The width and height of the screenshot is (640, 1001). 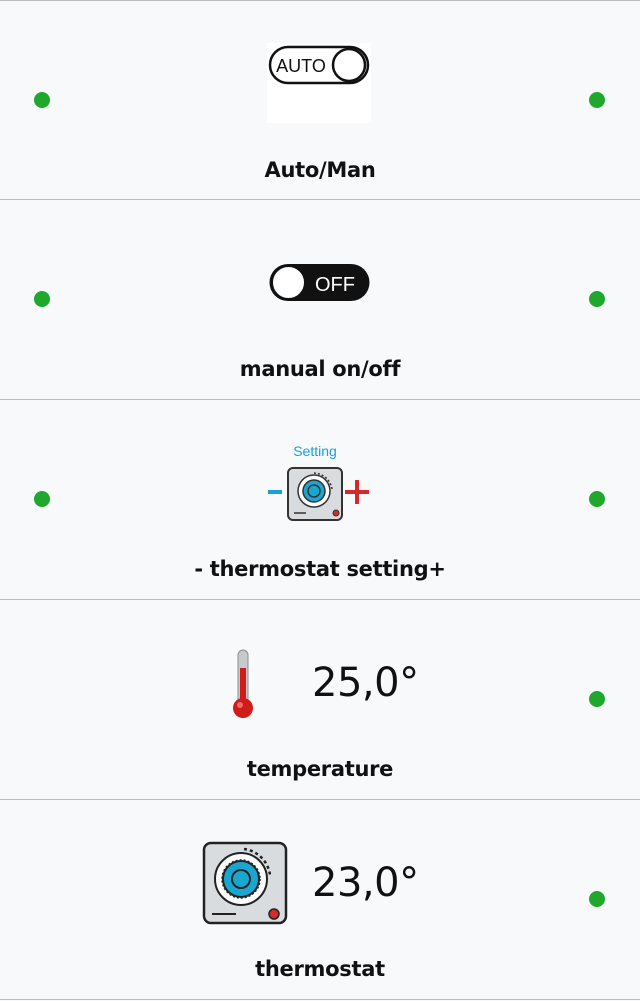 What do you see at coordinates (320, 969) in the screenshot?
I see `row-label: thermostat` at bounding box center [320, 969].